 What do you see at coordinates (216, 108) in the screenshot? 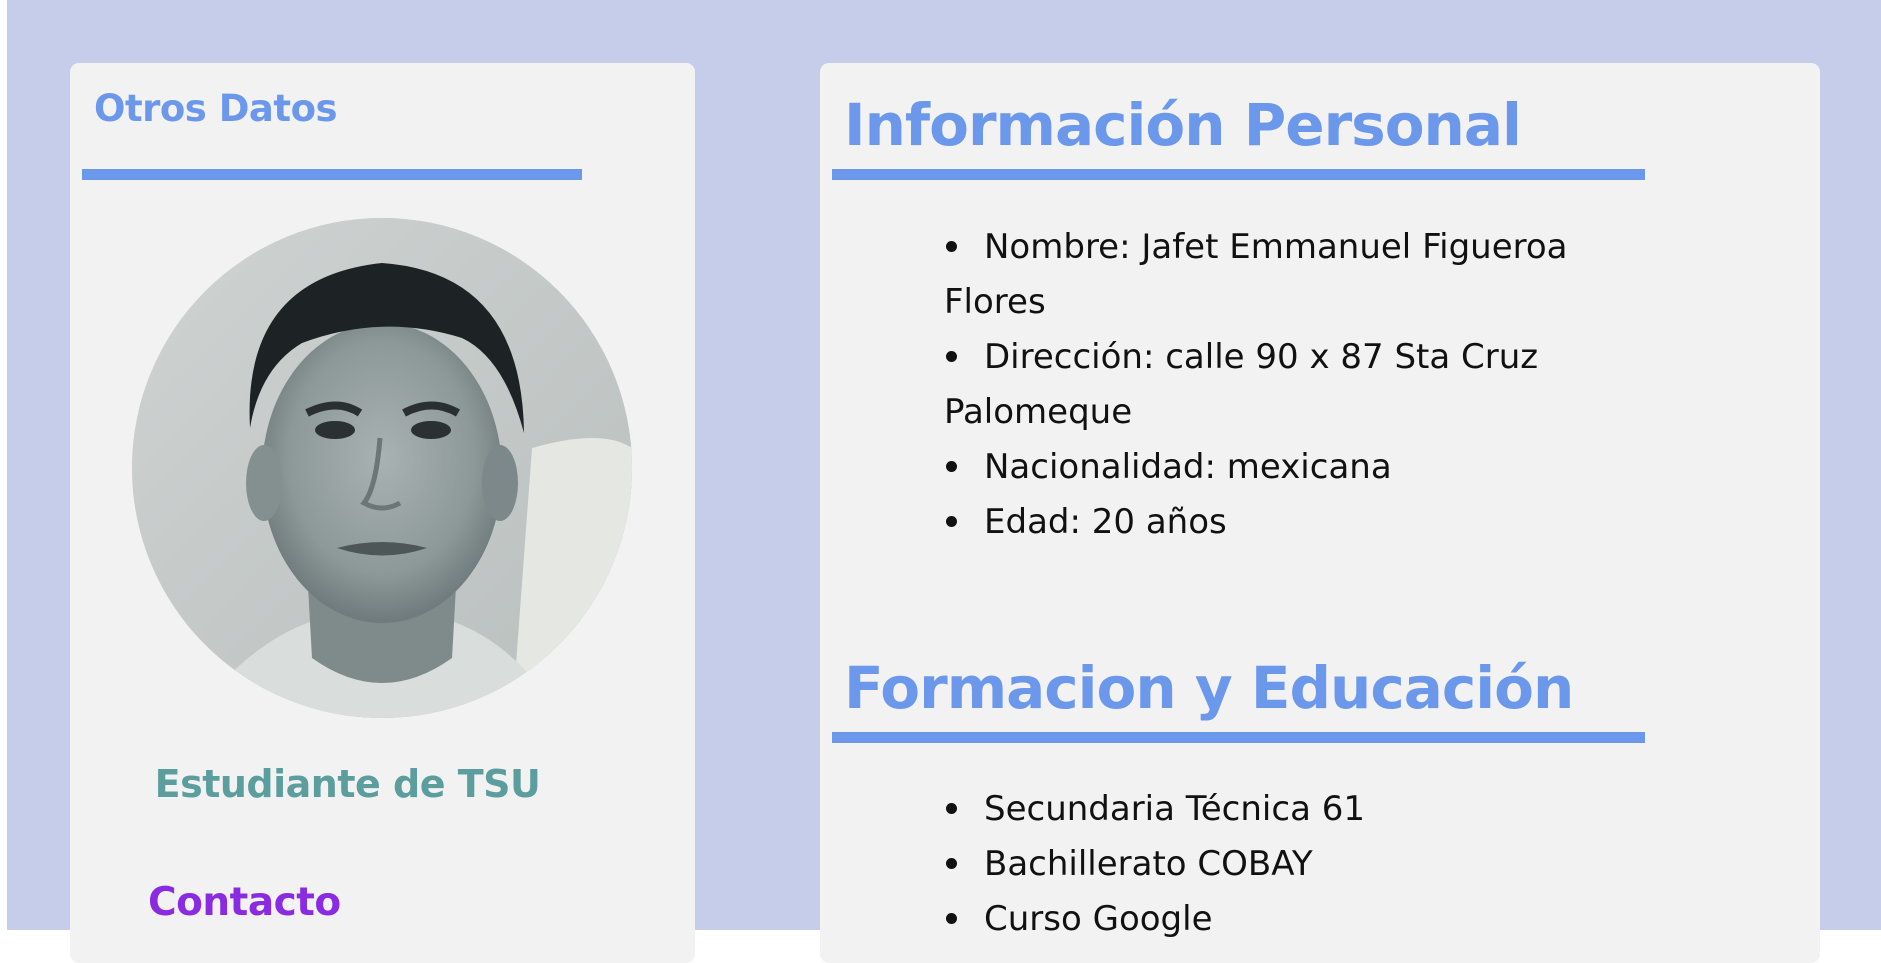
I see `sidebar-heading: Otros Datos` at bounding box center [216, 108].